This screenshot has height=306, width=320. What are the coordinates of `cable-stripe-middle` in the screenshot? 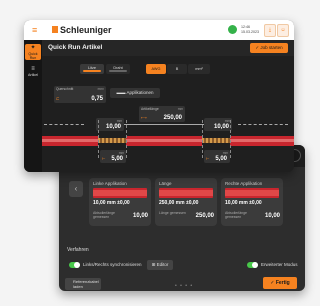 It's located at (164, 140).